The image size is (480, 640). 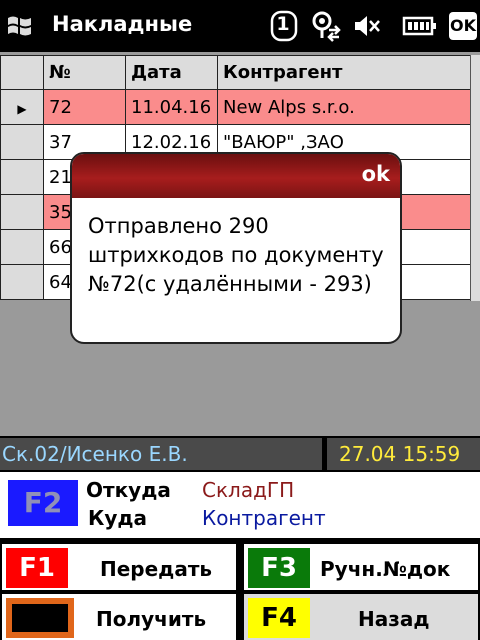 What do you see at coordinates (22, 72) in the screenshot?
I see `row-selector-header` at bounding box center [22, 72].